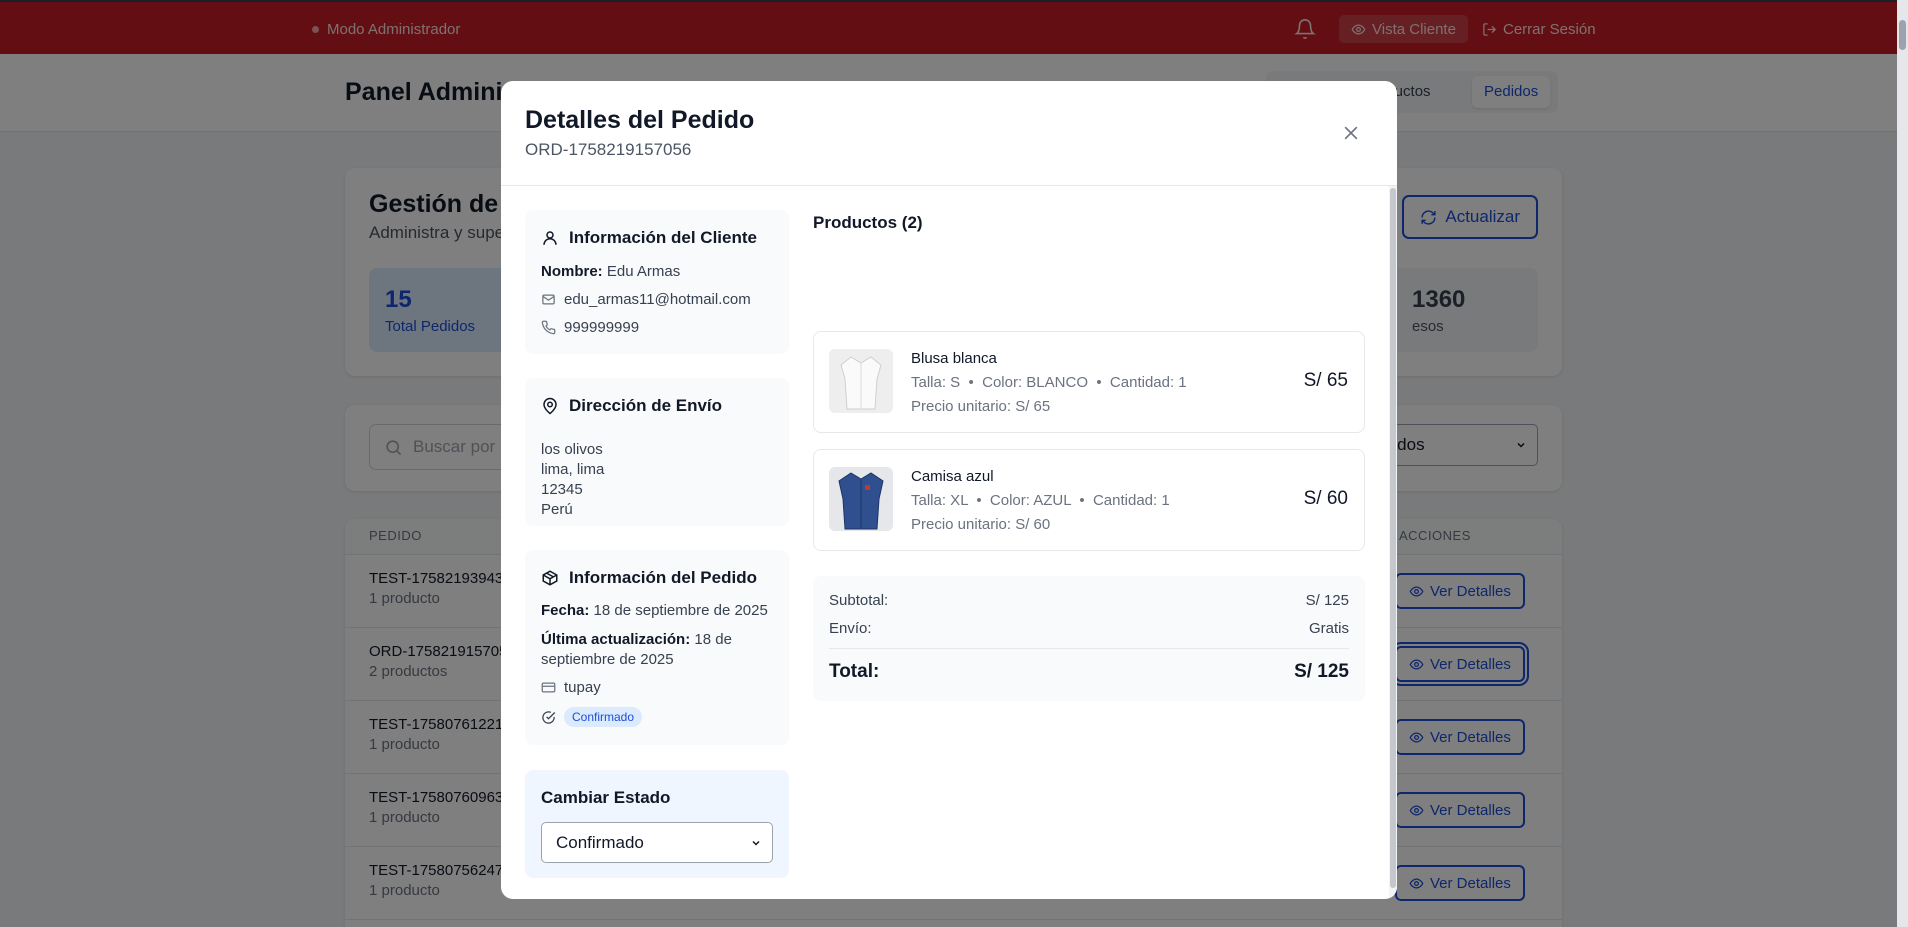  What do you see at coordinates (565, 610) in the screenshot?
I see `date-label: Fecha:` at bounding box center [565, 610].